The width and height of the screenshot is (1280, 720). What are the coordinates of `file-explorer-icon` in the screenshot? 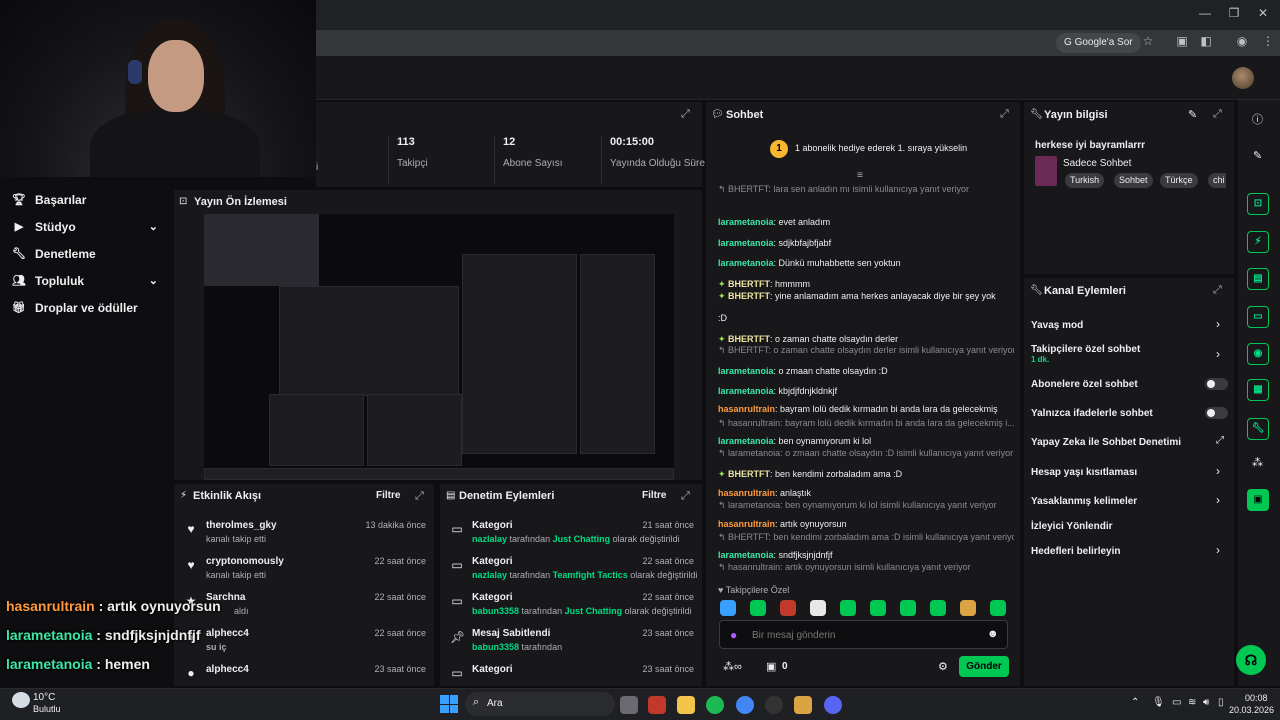 It's located at (686, 705).